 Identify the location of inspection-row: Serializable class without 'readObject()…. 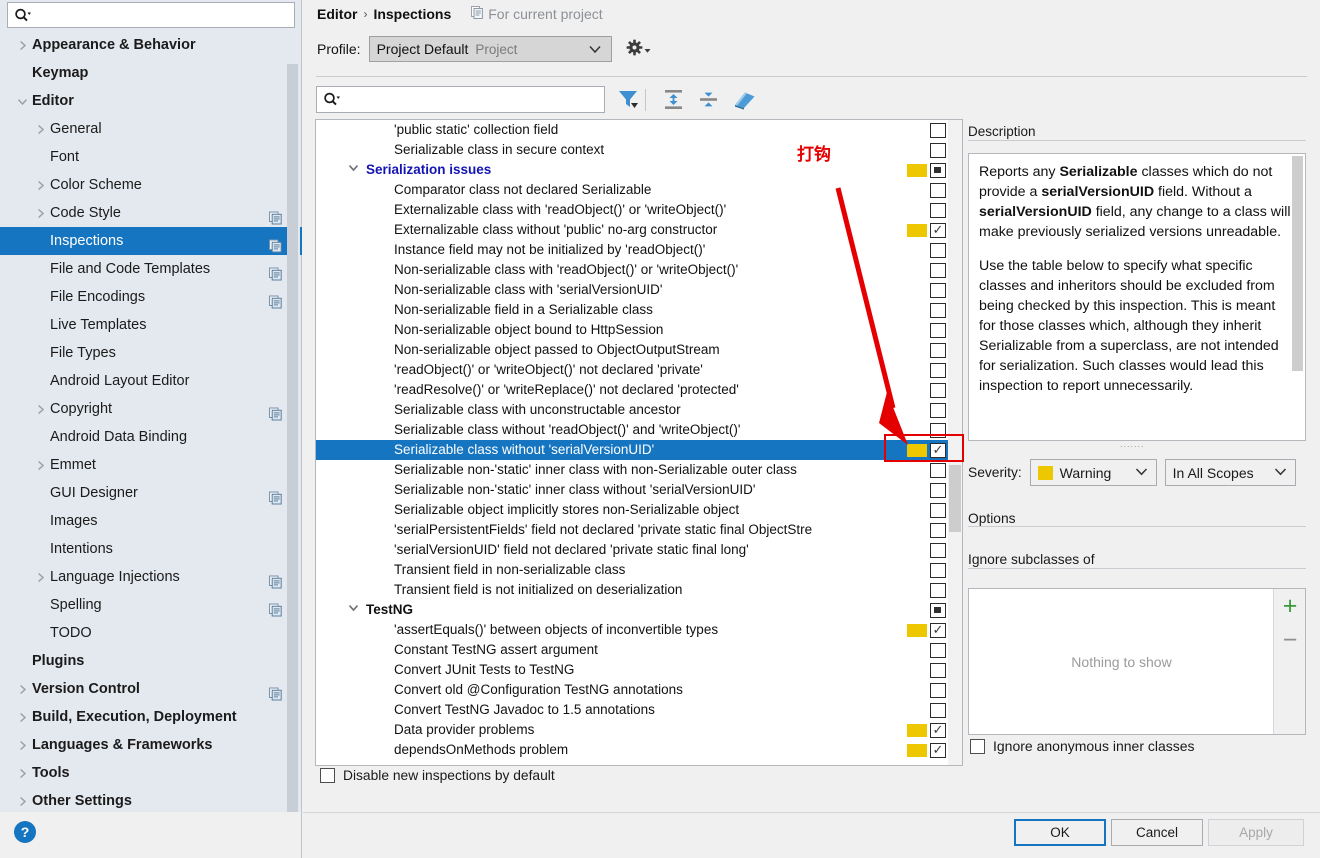
(639, 430).